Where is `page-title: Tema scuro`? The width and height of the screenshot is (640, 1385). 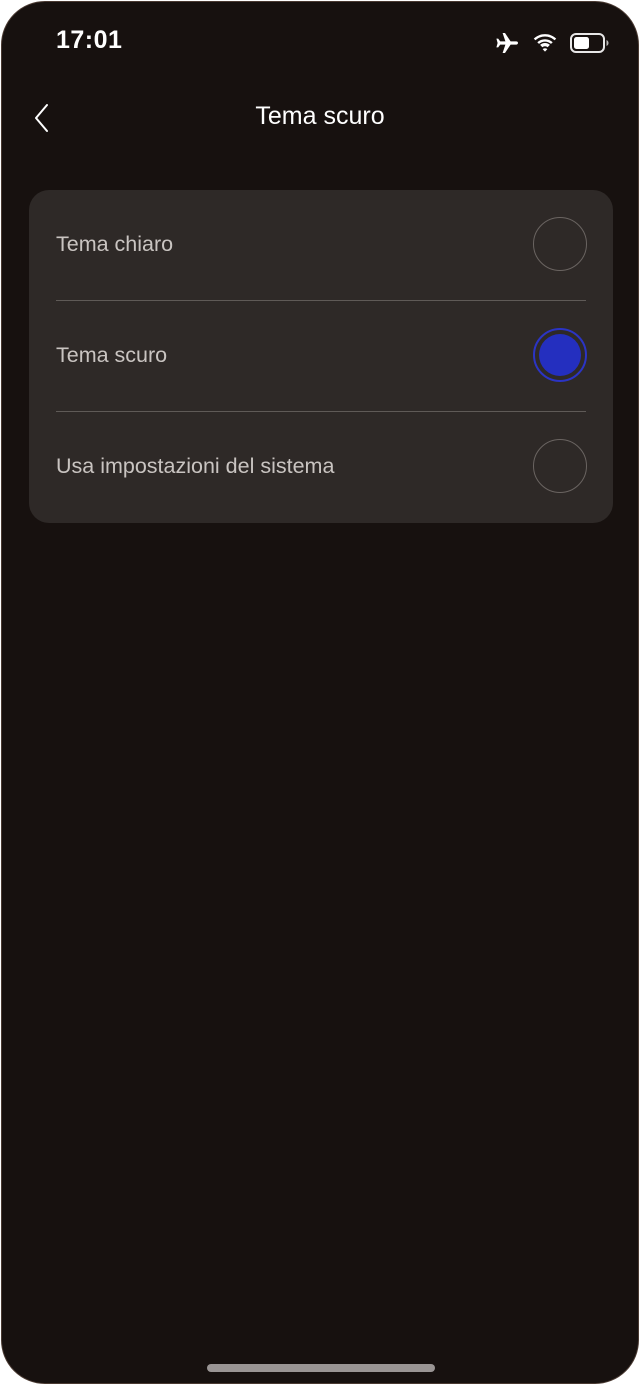 page-title: Tema scuro is located at coordinates (320, 116).